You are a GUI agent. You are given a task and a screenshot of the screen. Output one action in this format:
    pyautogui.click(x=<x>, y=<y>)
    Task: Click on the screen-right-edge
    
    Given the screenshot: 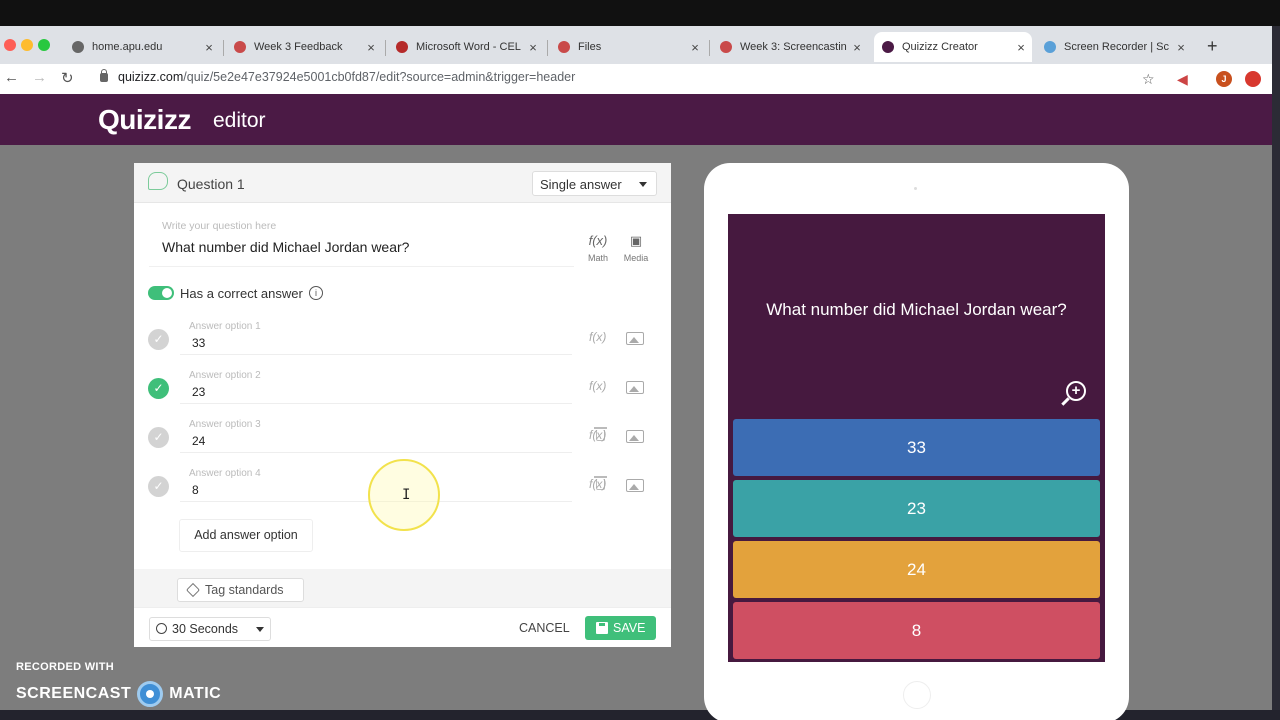 What is the action you would take?
    pyautogui.click(x=1276, y=368)
    